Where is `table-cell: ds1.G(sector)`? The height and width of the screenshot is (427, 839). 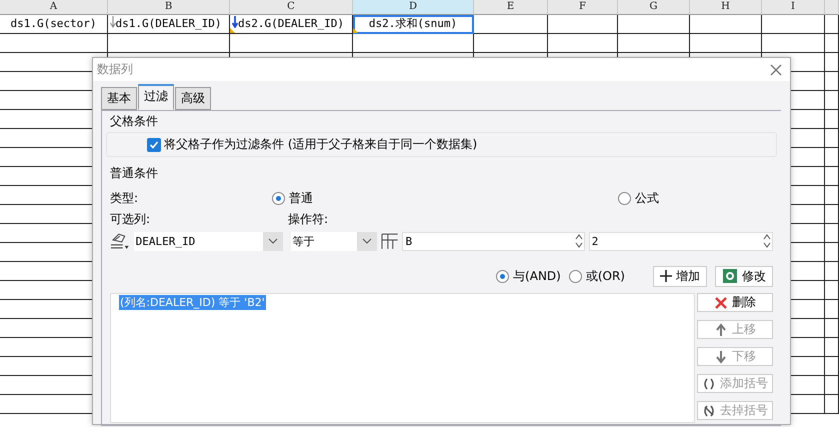
table-cell: ds1.G(sector) is located at coordinates (54, 24).